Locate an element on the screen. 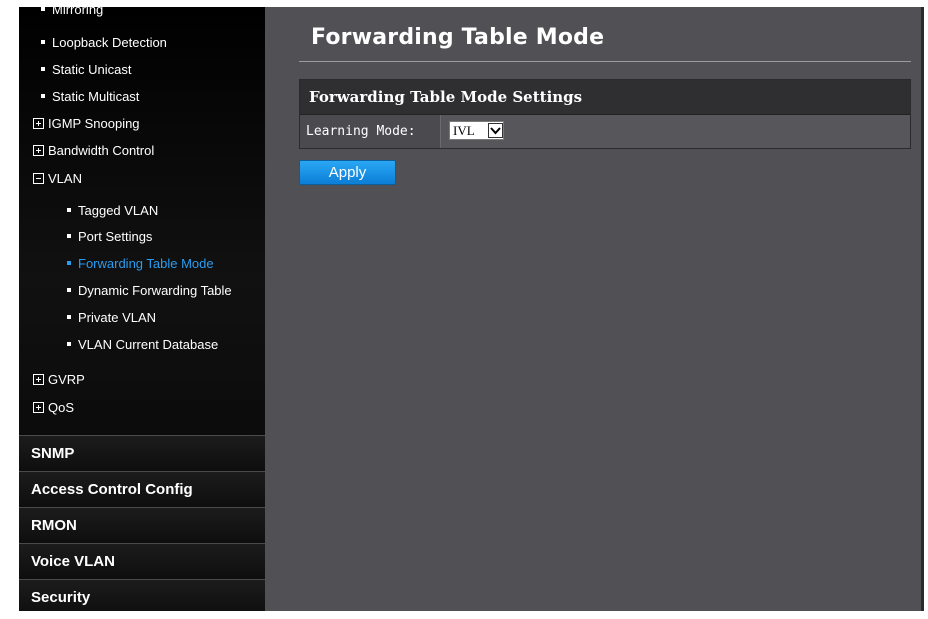 The image size is (928, 619). title-divider is located at coordinates (605, 61).